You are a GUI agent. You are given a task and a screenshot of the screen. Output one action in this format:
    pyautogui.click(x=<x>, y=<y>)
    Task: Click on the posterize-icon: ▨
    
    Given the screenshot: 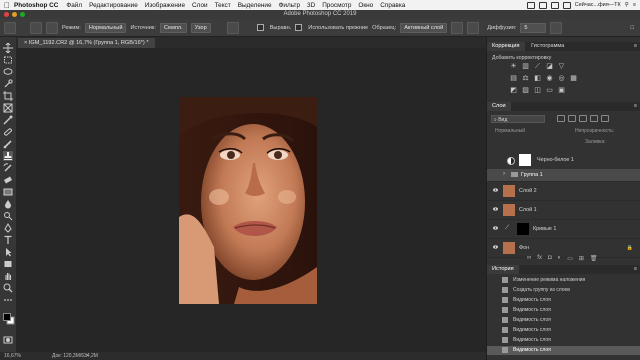 What is the action you would take?
    pyautogui.click(x=525, y=91)
    